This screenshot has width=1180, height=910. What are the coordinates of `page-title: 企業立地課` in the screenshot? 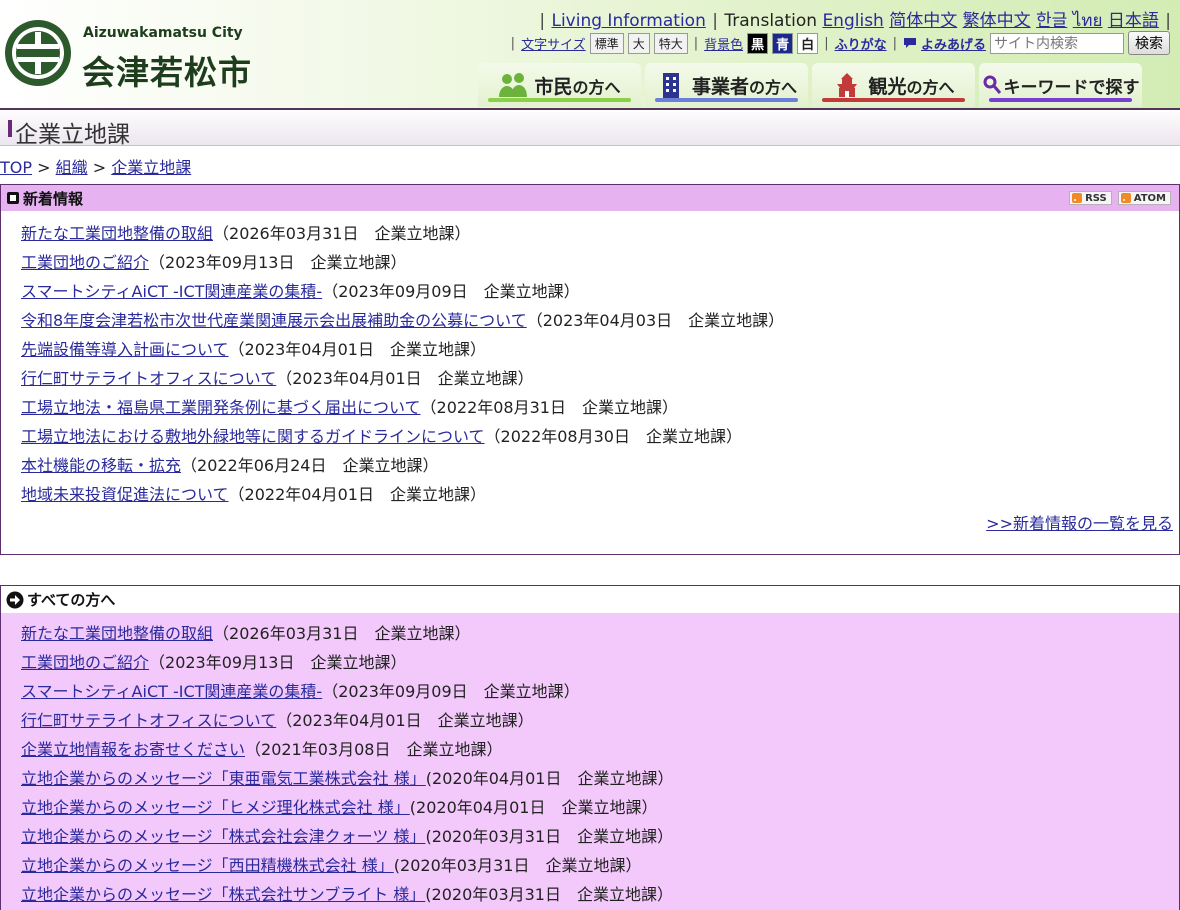 It's located at (72, 135).